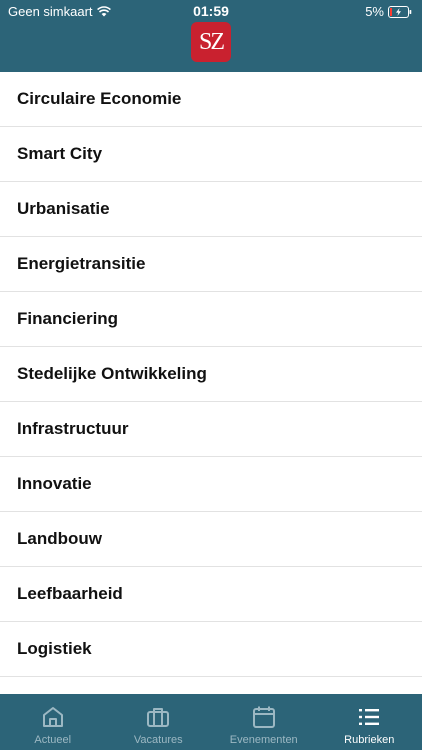  I want to click on tab-label: Actueel, so click(53, 740).